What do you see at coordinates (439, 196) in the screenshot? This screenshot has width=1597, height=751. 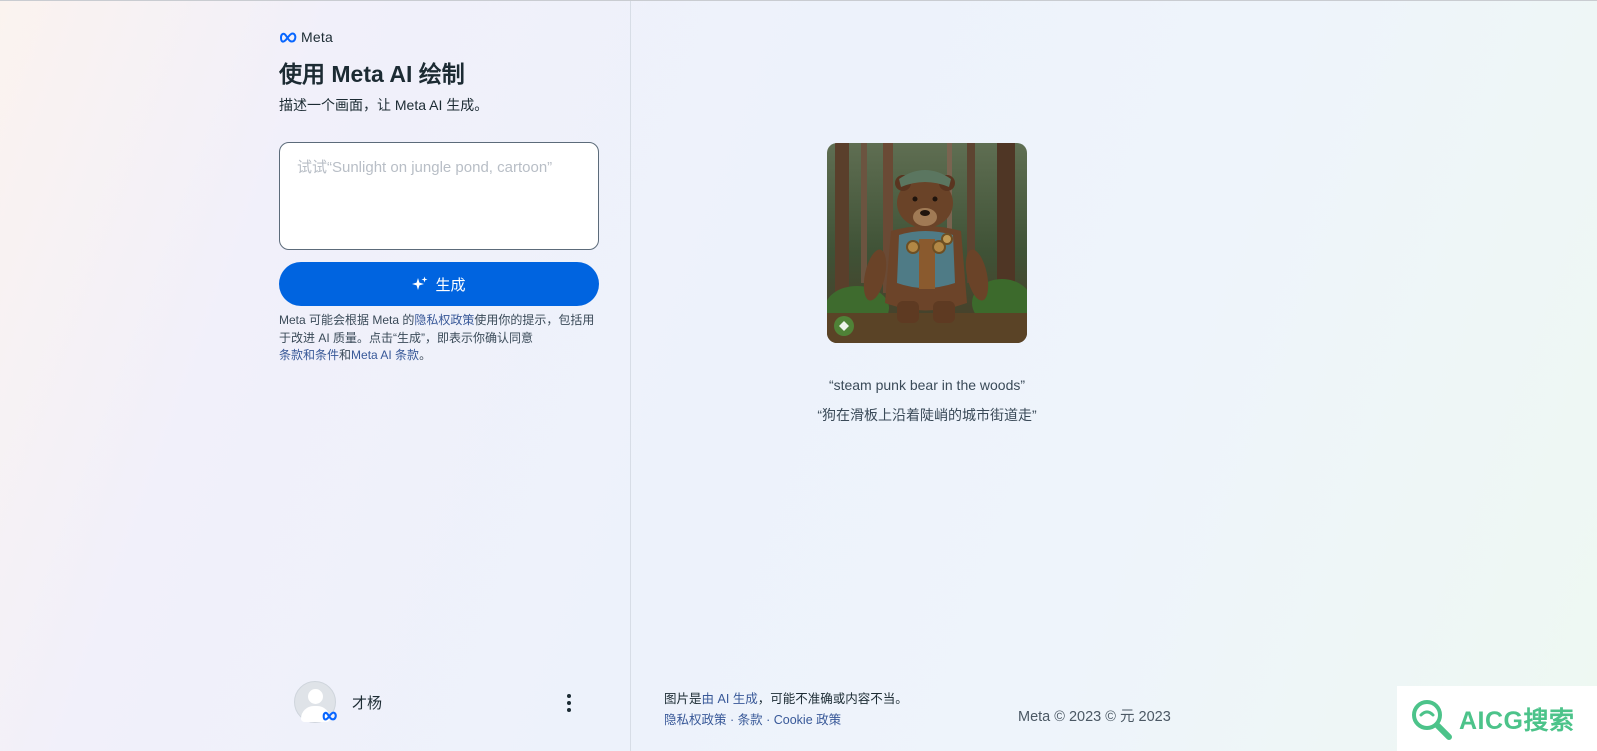 I see `prompt-input` at bounding box center [439, 196].